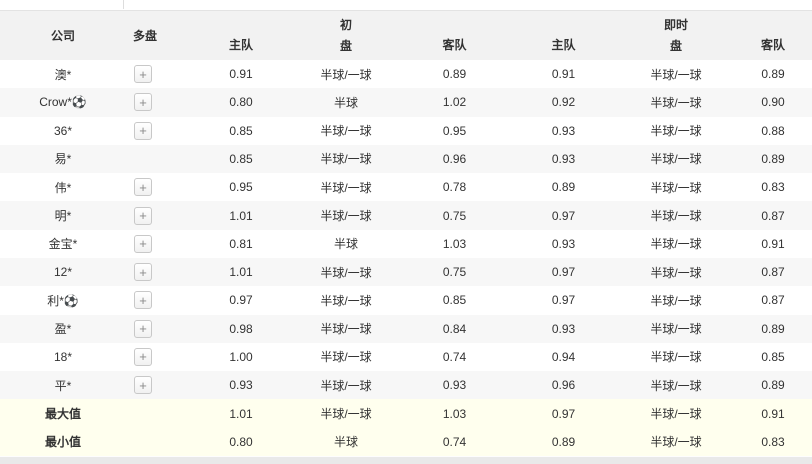 Image resolution: width=812 pixels, height=464 pixels. Describe the element at coordinates (63, 102) in the screenshot. I see `company-name: Crow*⚽` at that location.